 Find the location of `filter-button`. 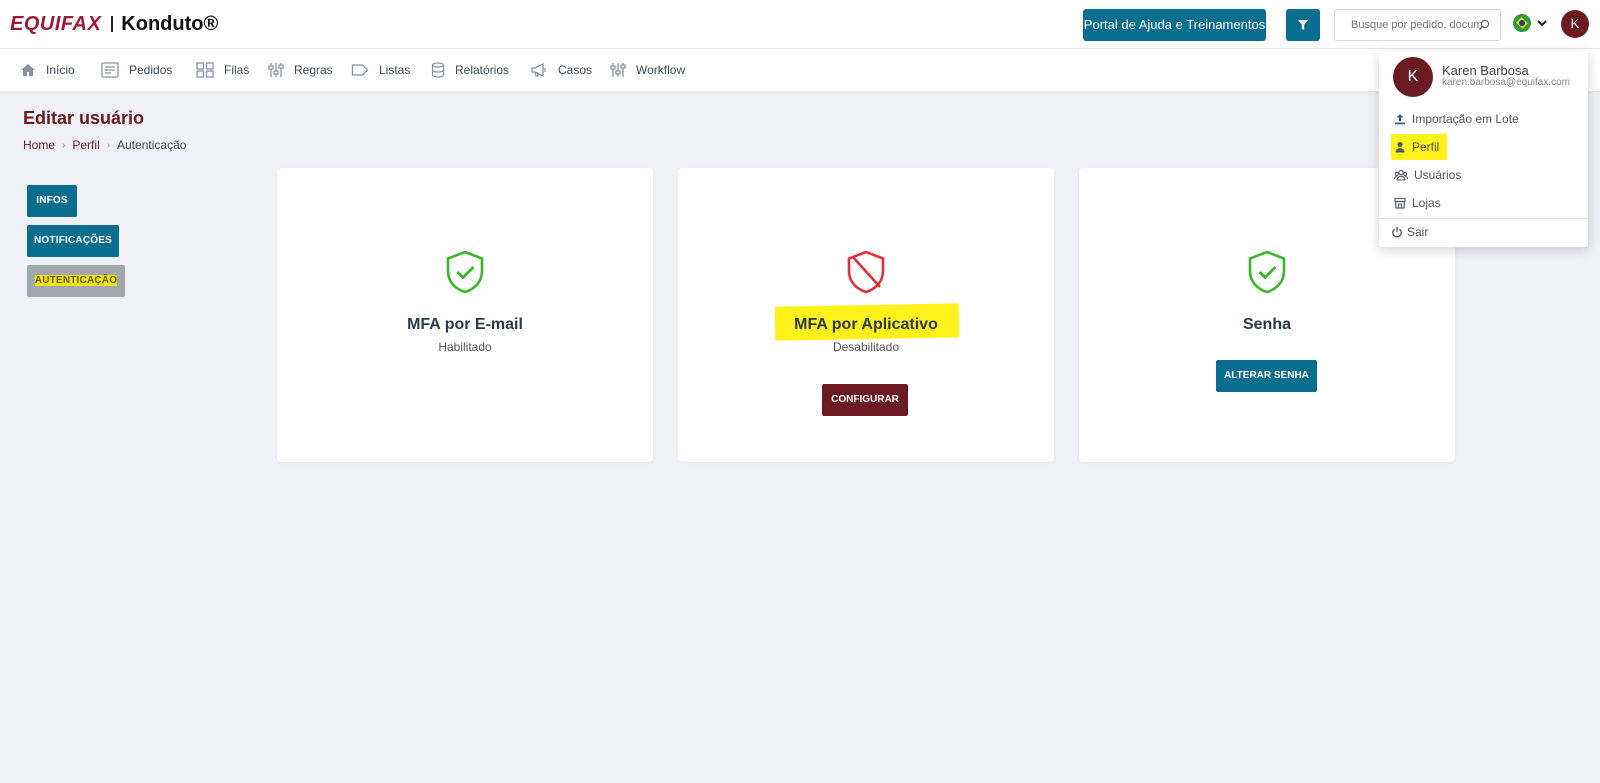

filter-button is located at coordinates (1303, 25).